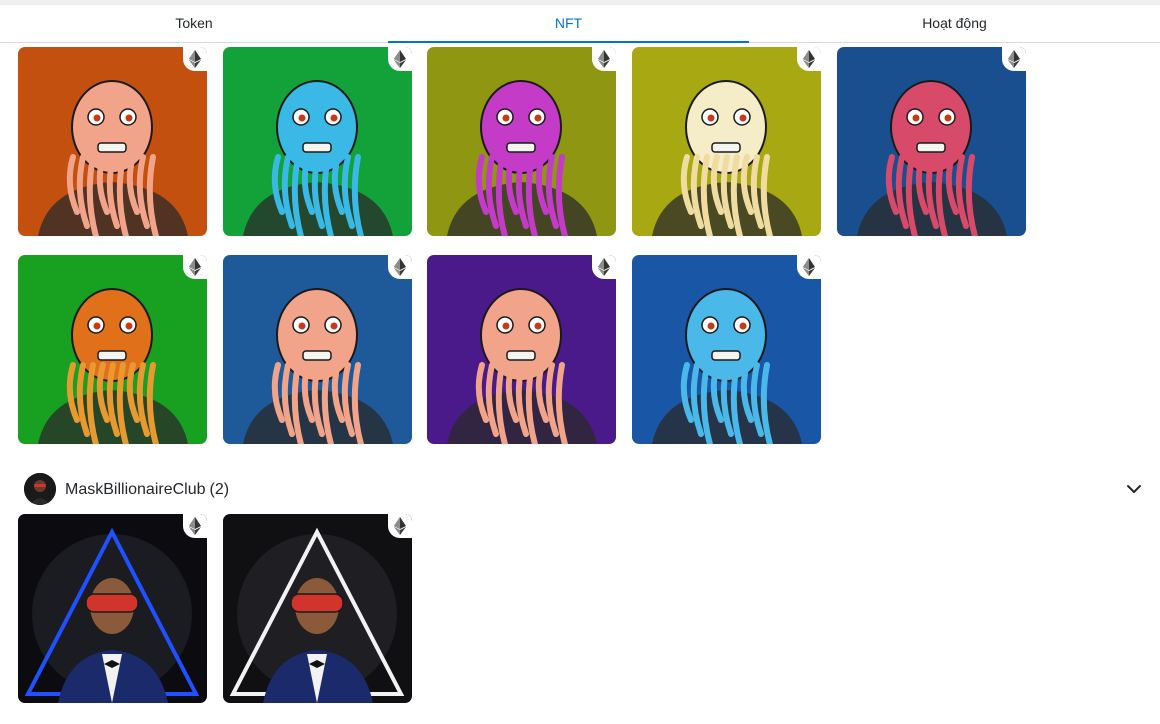 The image size is (1160, 724). I want to click on tab-bar: Token NFT Hoạt động, so click(580, 24).